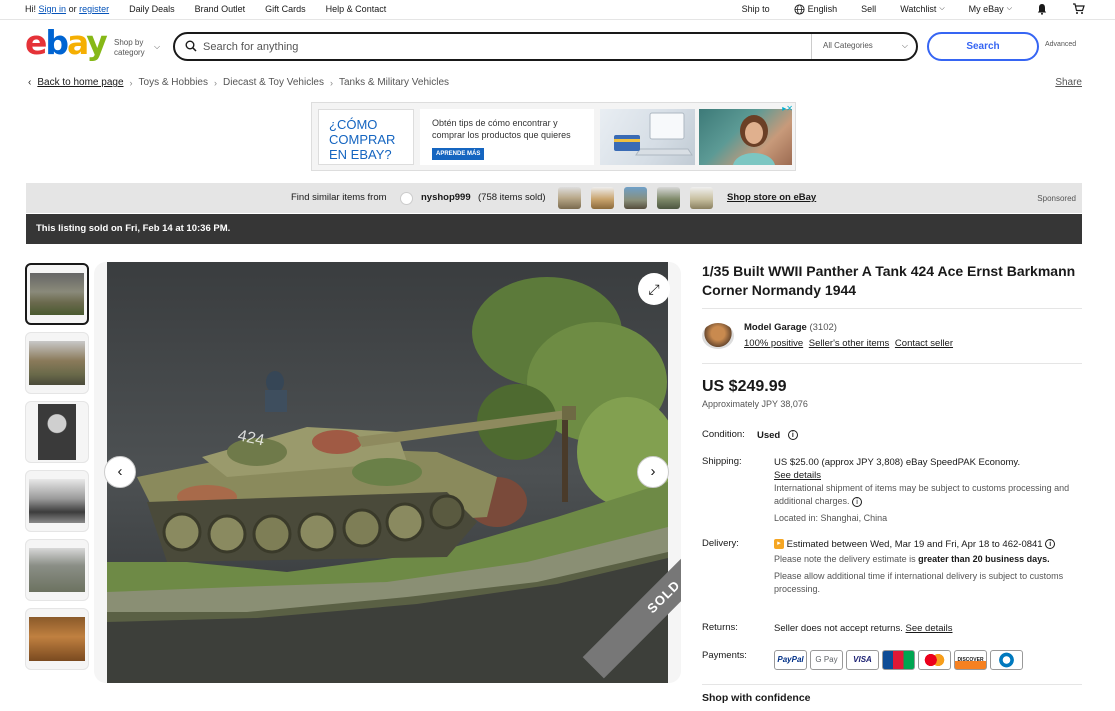  Describe the element at coordinates (356, 9) in the screenshot. I see `help-contact-link: Help & Contact` at that location.